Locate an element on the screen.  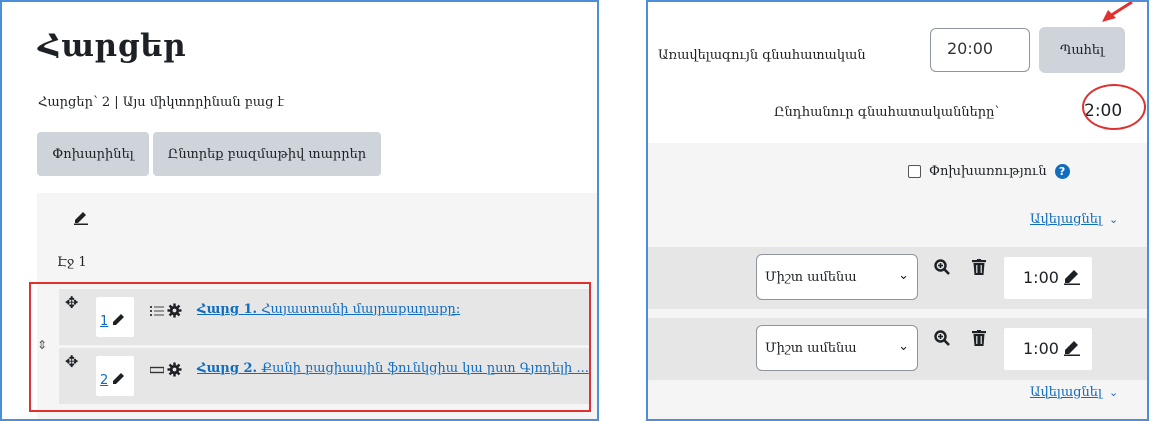
max-grade-input: 20:00 is located at coordinates (980, 50).